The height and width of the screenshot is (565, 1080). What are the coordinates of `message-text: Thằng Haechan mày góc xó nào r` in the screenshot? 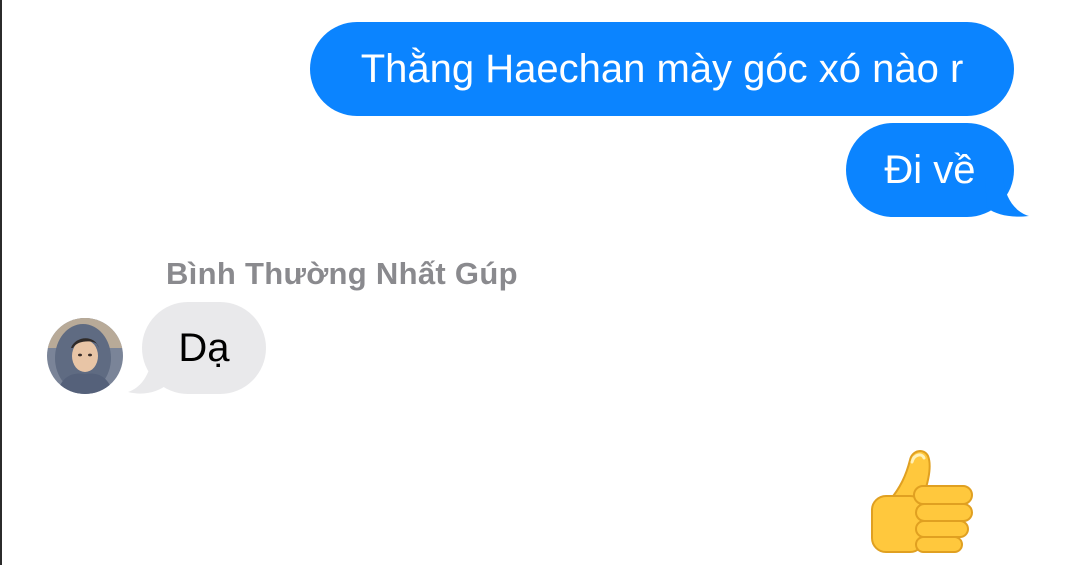 It's located at (662, 69).